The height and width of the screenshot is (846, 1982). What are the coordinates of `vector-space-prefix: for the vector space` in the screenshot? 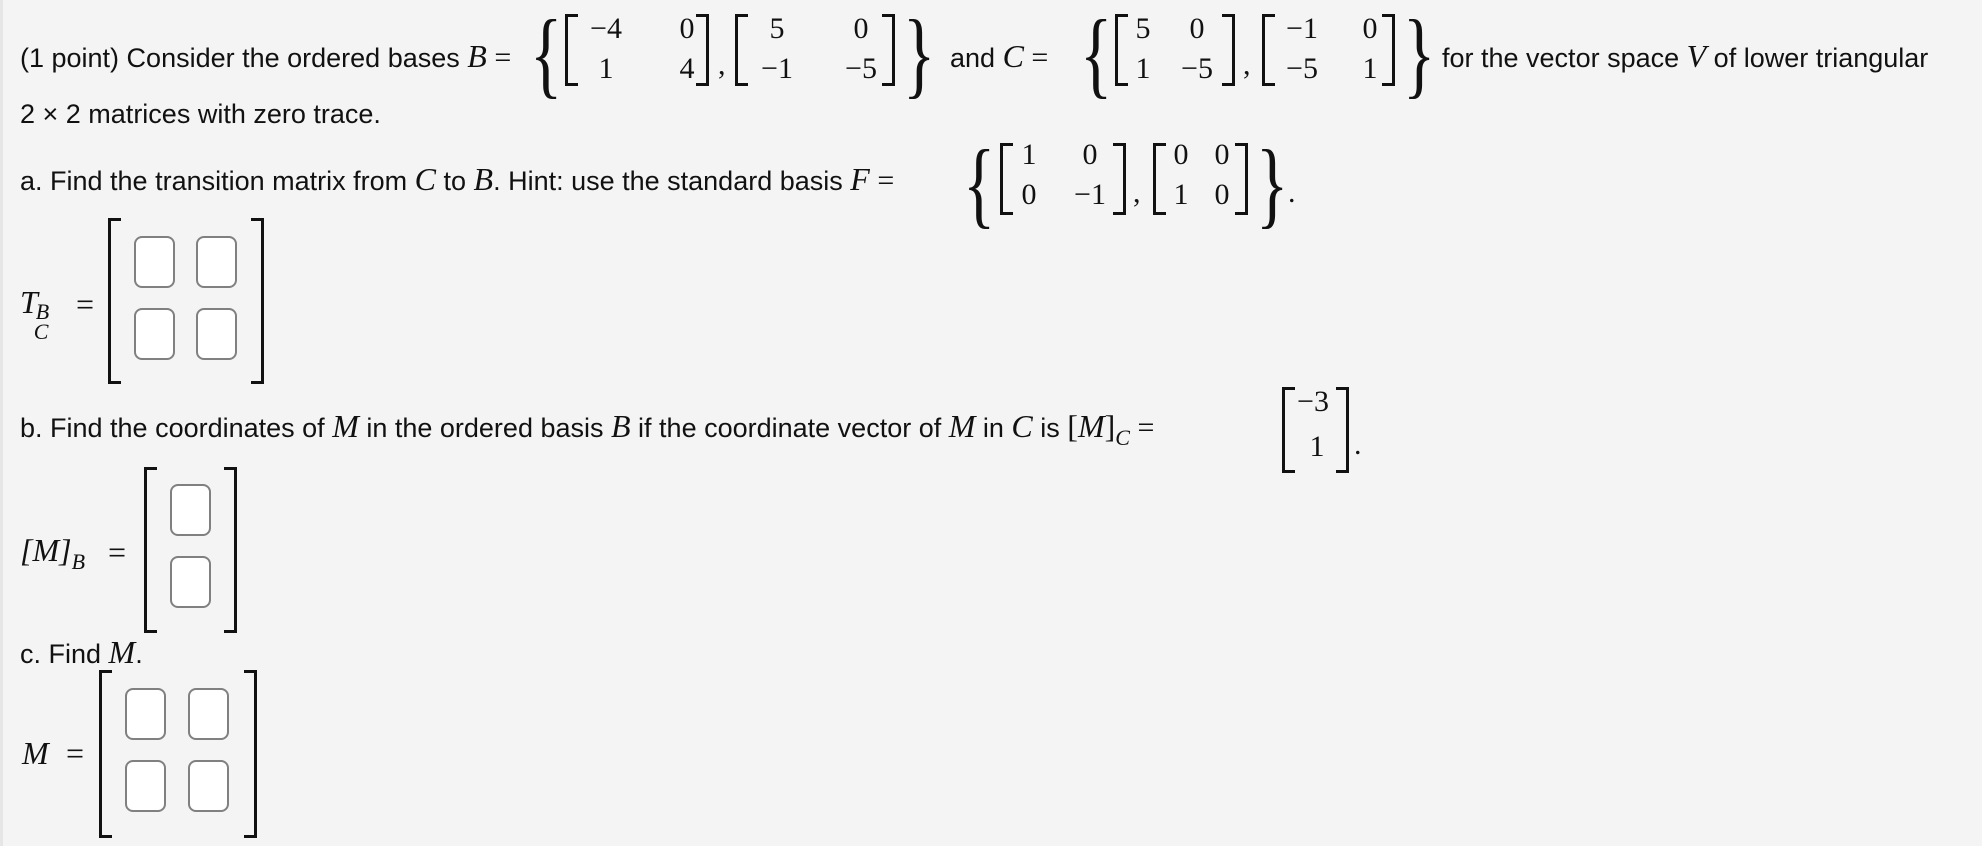 It's located at (1564, 58).